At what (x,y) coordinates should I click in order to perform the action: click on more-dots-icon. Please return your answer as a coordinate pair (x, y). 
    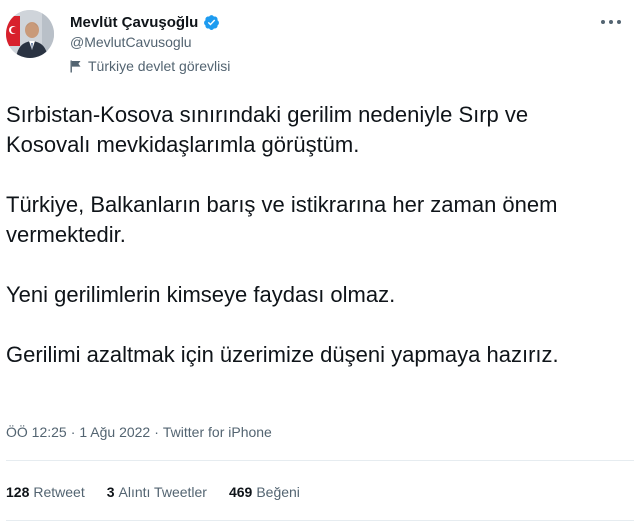
    Looking at the image, I should click on (611, 22).